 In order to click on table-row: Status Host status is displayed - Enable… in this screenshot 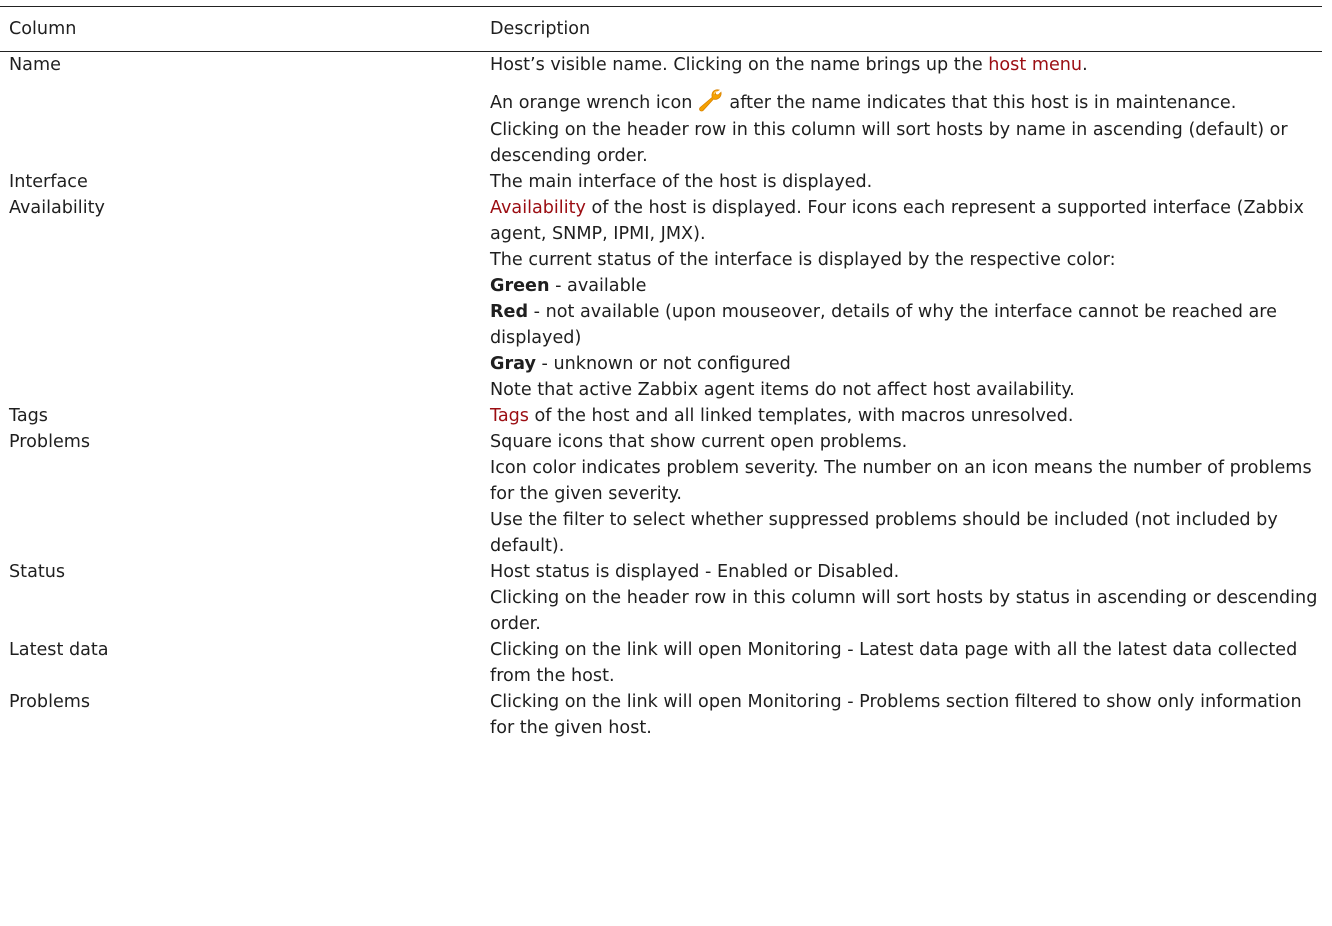, I will do `click(661, 598)`.